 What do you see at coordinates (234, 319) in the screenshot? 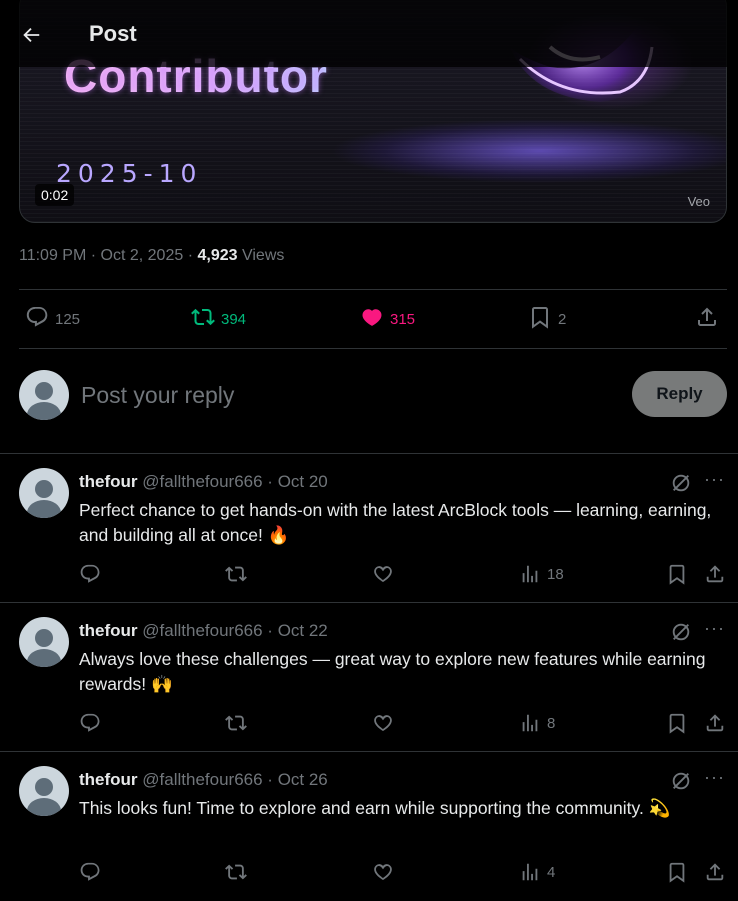
I see `repost-count: 394` at bounding box center [234, 319].